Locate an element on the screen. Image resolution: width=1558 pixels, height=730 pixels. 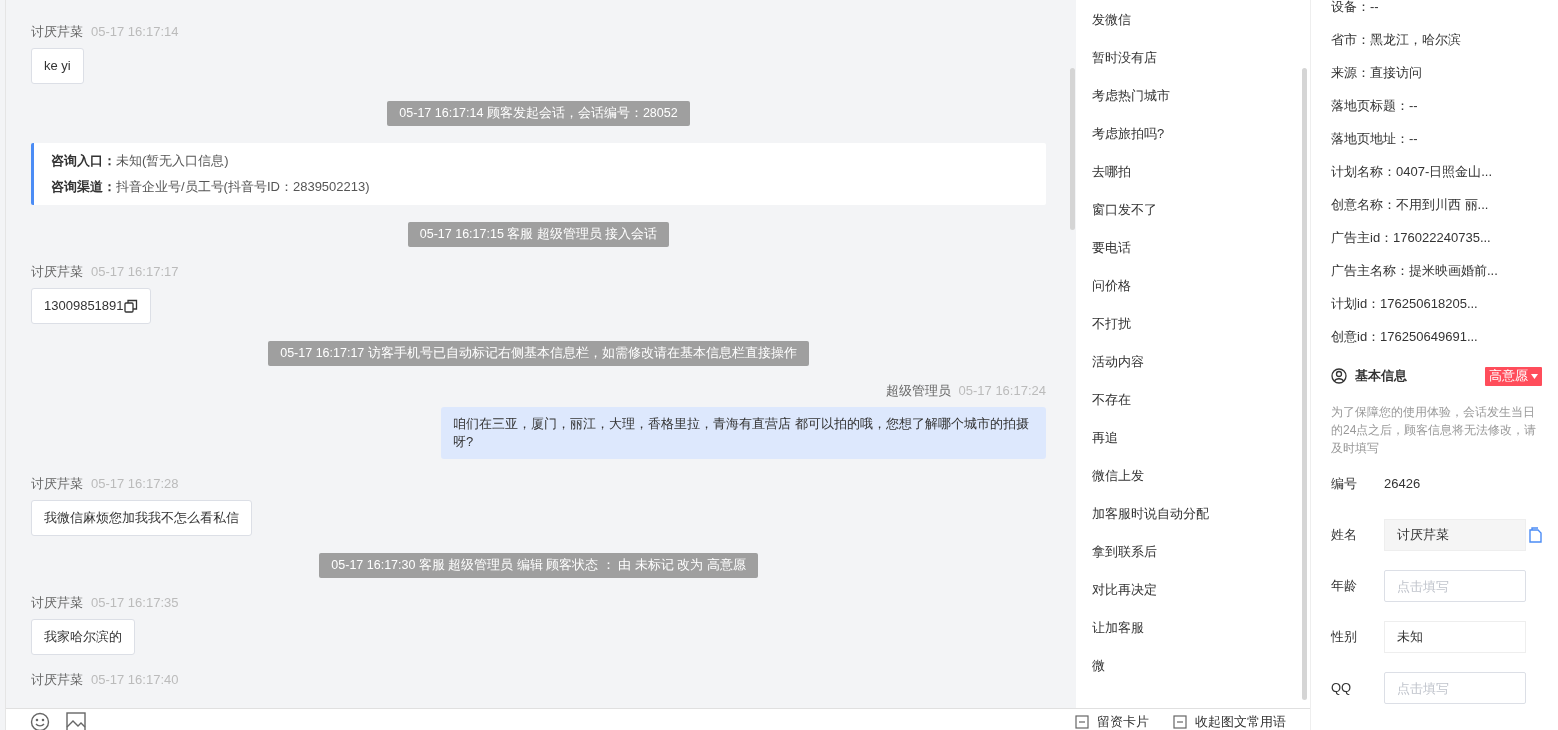
toolbar-action: 留资卡片 is located at coordinates (1112, 721).